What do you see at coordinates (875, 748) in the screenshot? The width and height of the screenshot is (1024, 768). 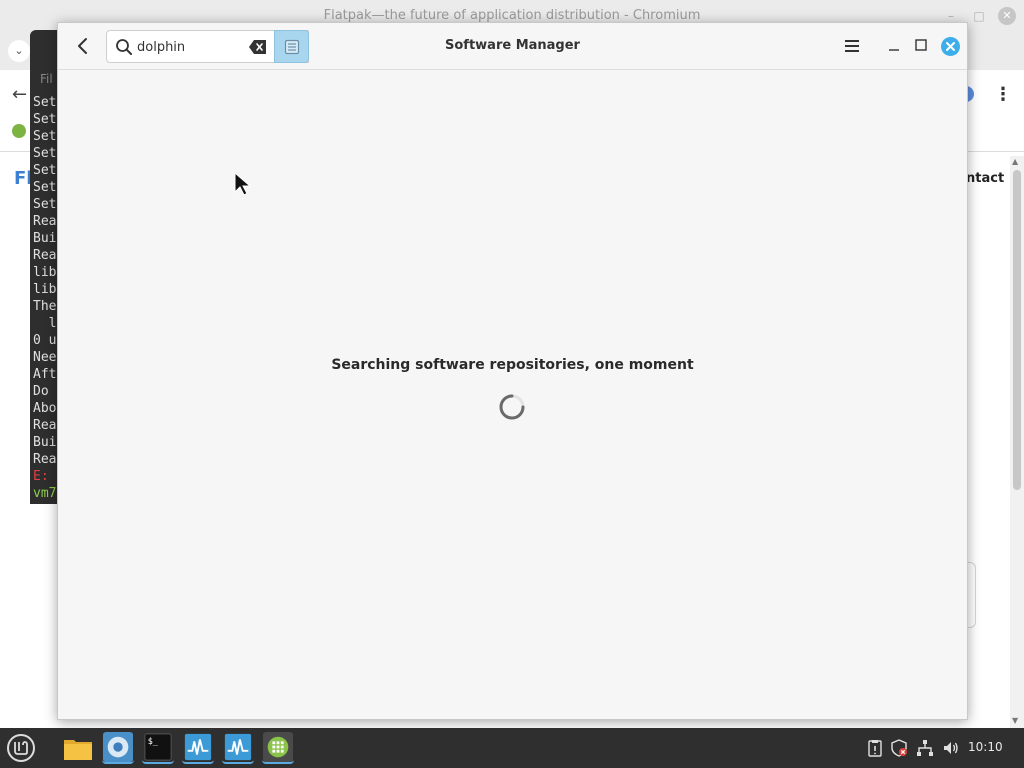 I see `update-manager-icon` at bounding box center [875, 748].